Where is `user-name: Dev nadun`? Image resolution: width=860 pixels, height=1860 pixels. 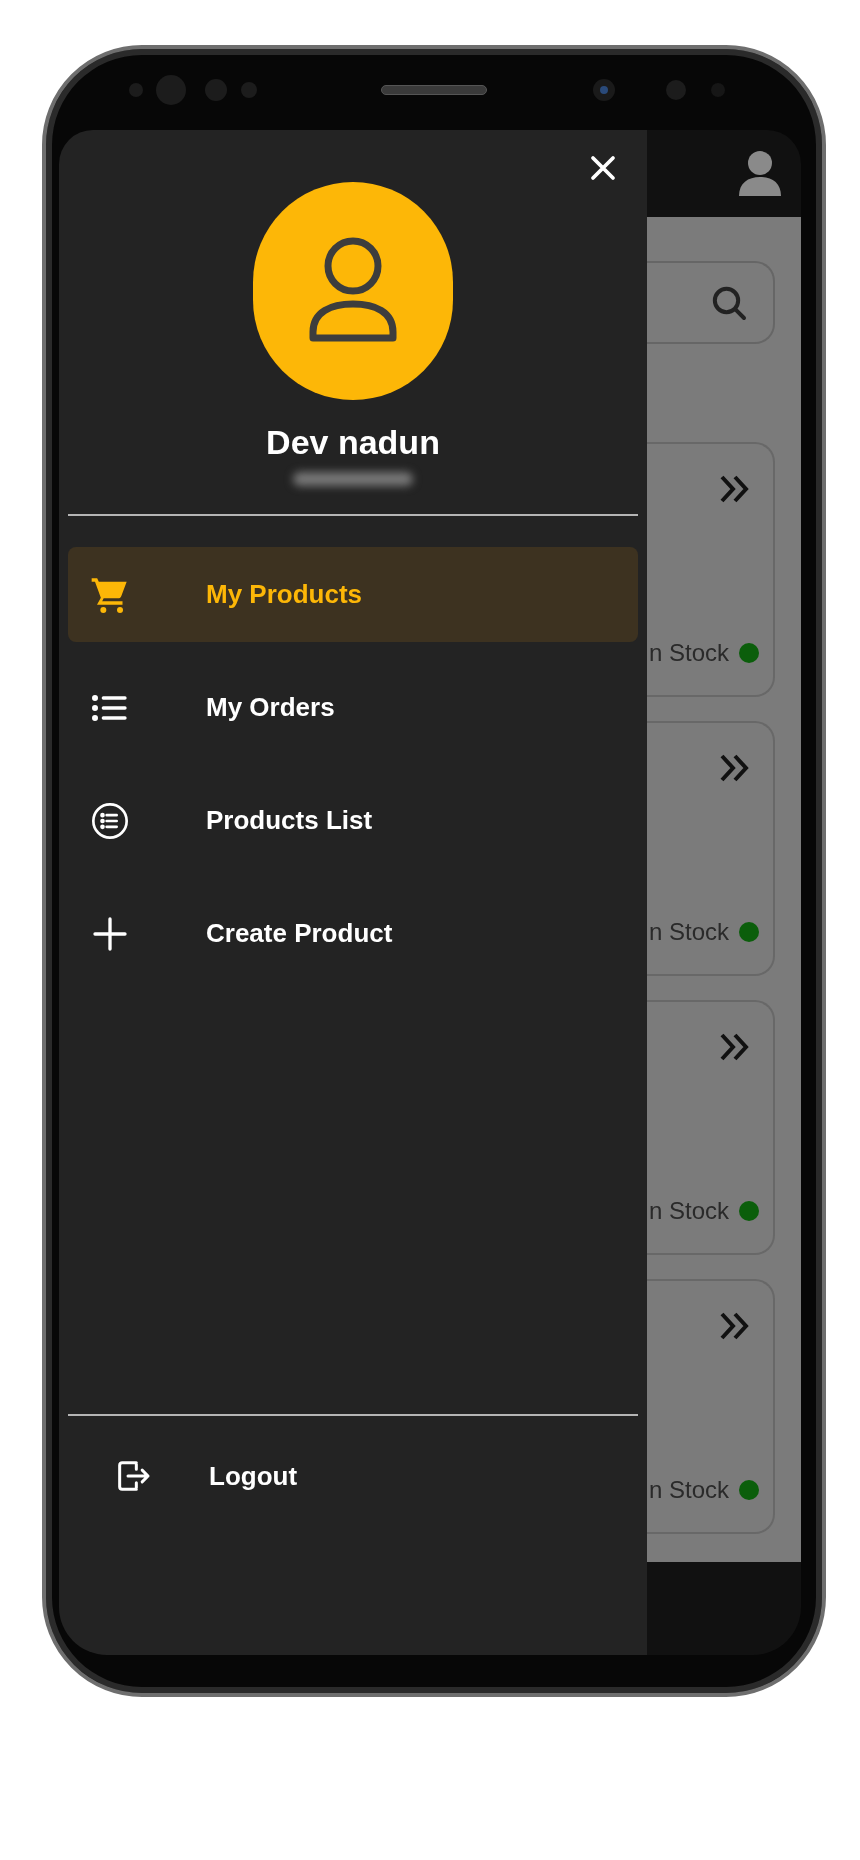 user-name: Dev nadun is located at coordinates (353, 442).